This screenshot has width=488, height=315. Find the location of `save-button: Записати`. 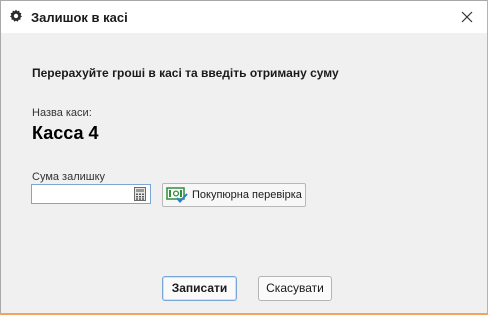

save-button: Записати is located at coordinates (199, 288).